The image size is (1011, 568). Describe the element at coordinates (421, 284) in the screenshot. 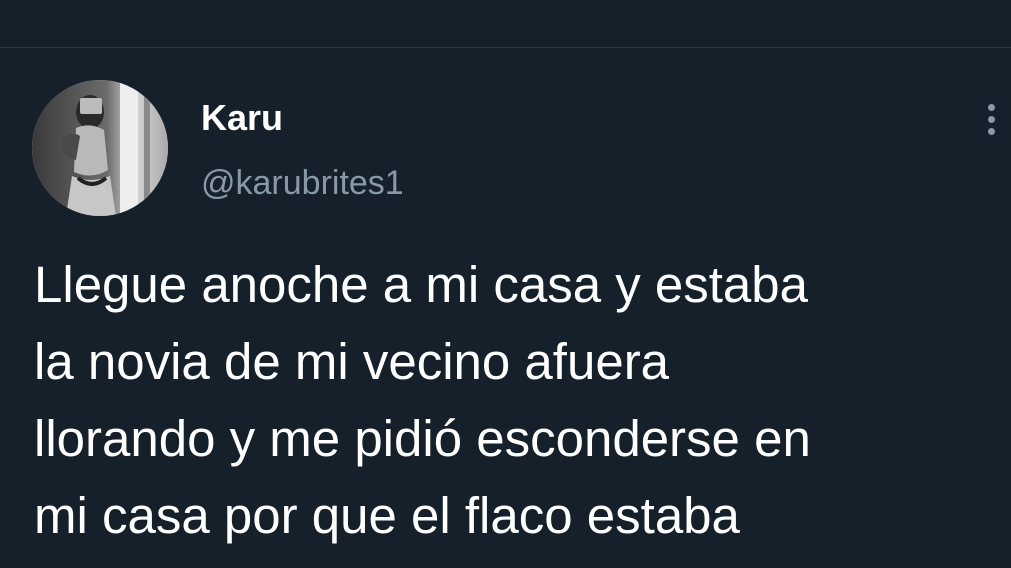

I see `tweet-text-line: Llegue anoche a mi casa y estaba` at that location.